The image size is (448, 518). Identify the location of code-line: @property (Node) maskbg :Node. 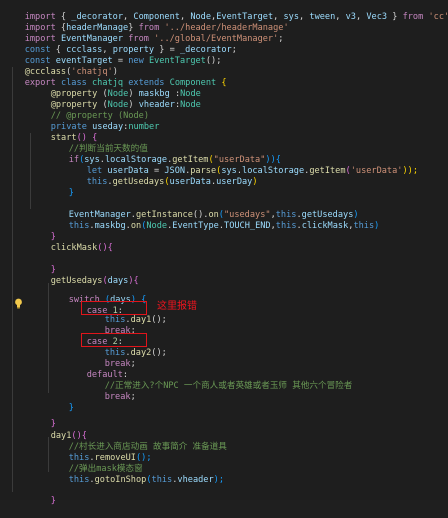
(125, 94).